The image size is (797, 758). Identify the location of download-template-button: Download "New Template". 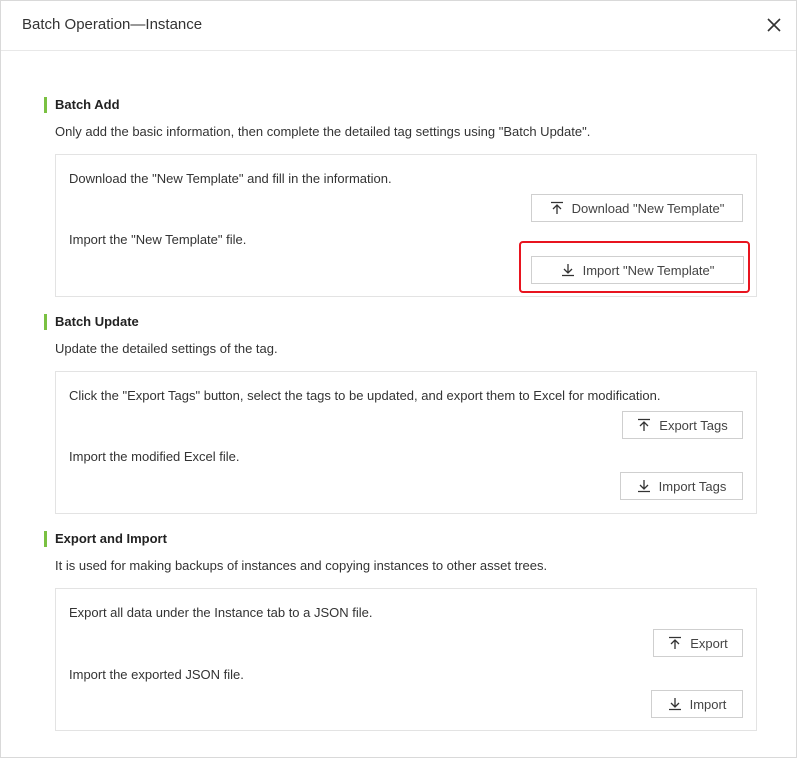
(637, 208).